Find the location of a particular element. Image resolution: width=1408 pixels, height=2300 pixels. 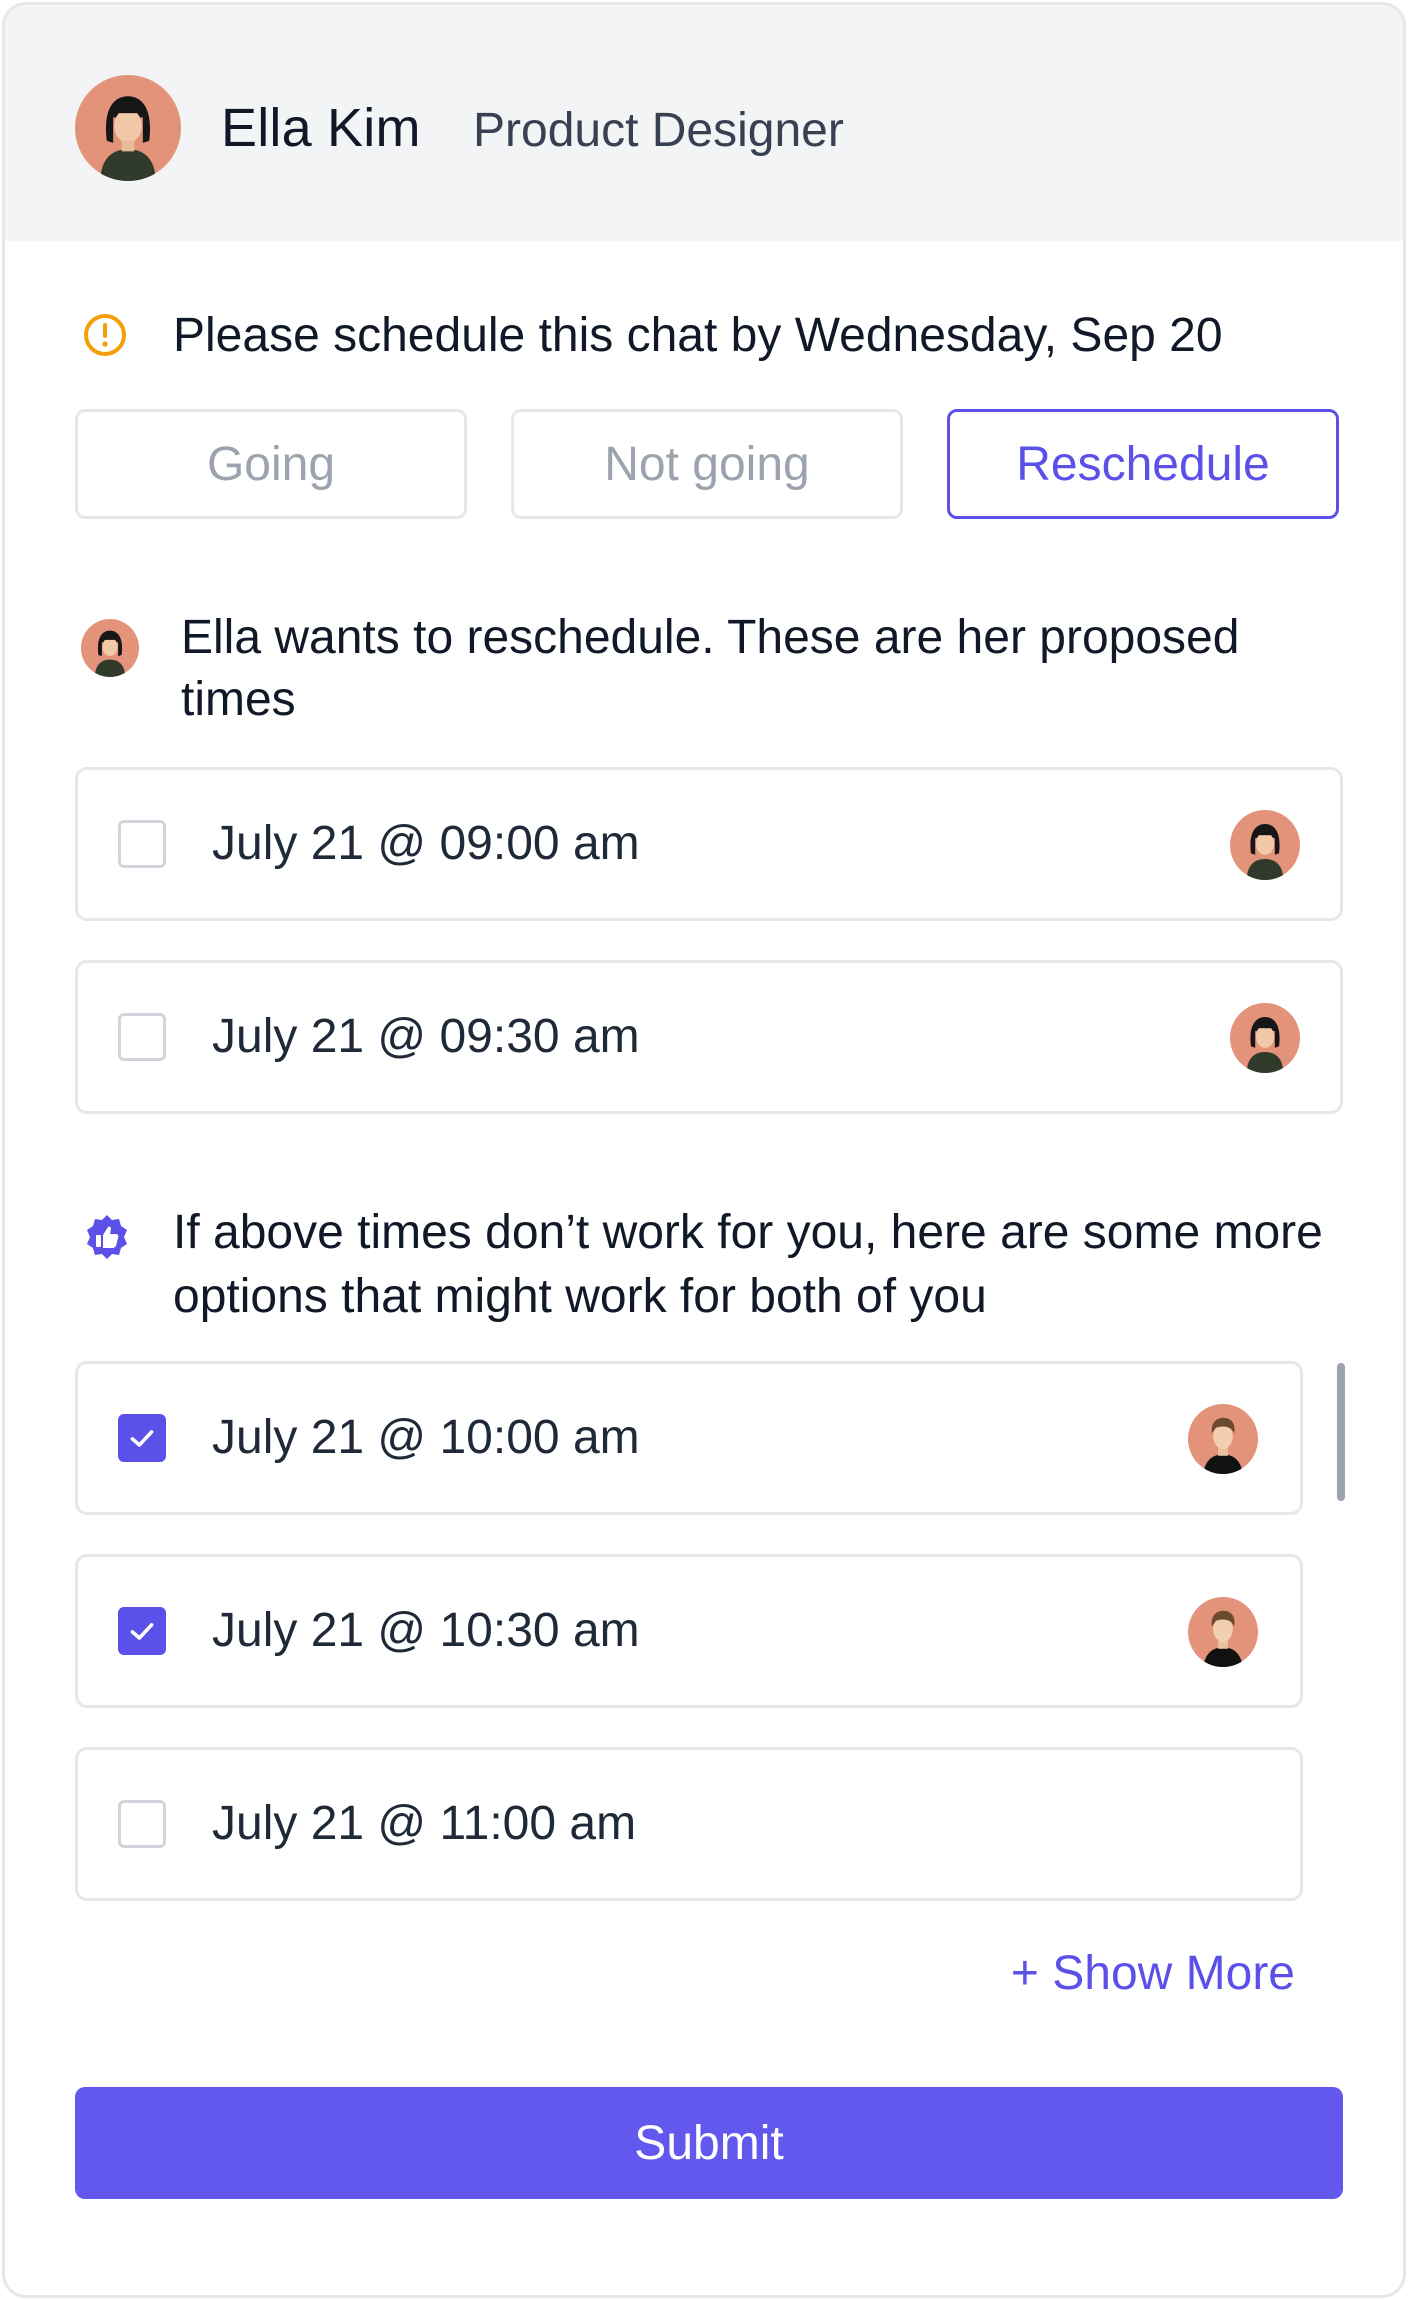

reschedule-button: Reschedule is located at coordinates (1143, 464).